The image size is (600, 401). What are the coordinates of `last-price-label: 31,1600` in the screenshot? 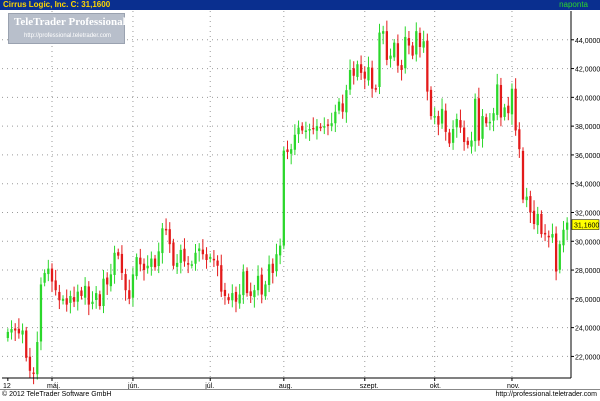 It's located at (586, 226).